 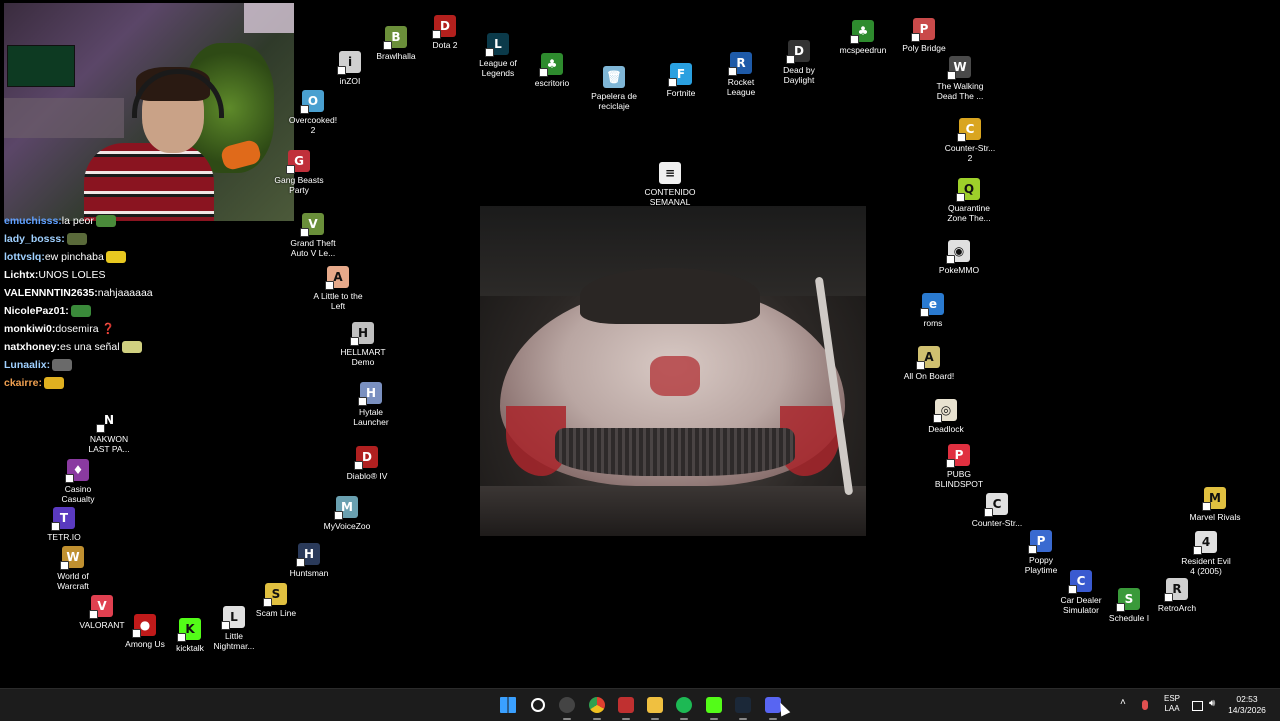 What do you see at coordinates (1206, 553) in the screenshot?
I see `desktop-icon-re4: 4 Resident Evil 4 (2005)` at bounding box center [1206, 553].